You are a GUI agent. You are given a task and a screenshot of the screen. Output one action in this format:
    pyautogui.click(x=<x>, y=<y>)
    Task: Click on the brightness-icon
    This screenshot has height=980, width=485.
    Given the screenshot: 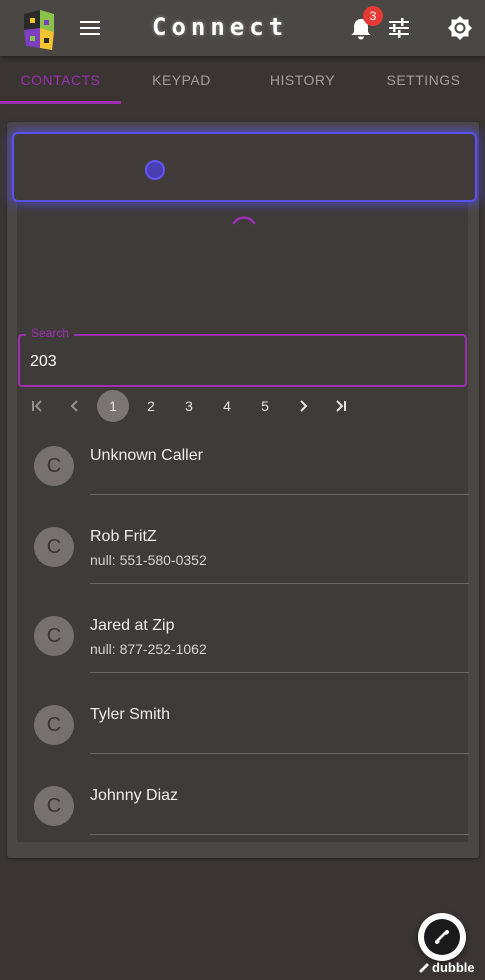 What is the action you would take?
    pyautogui.click(x=460, y=28)
    